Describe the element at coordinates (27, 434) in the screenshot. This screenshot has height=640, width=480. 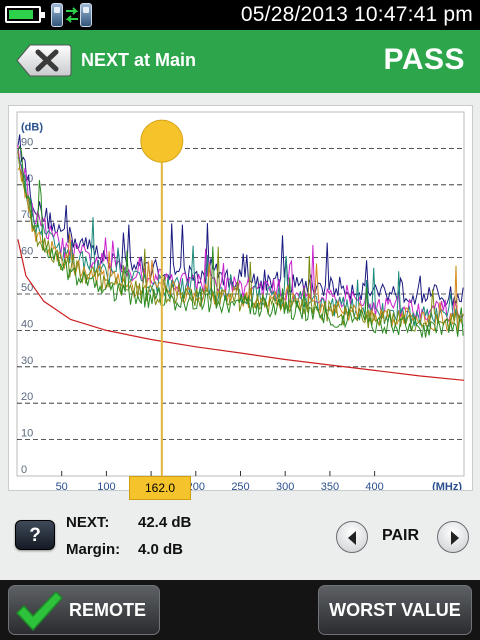
I see `y-tick-label: 10` at that location.